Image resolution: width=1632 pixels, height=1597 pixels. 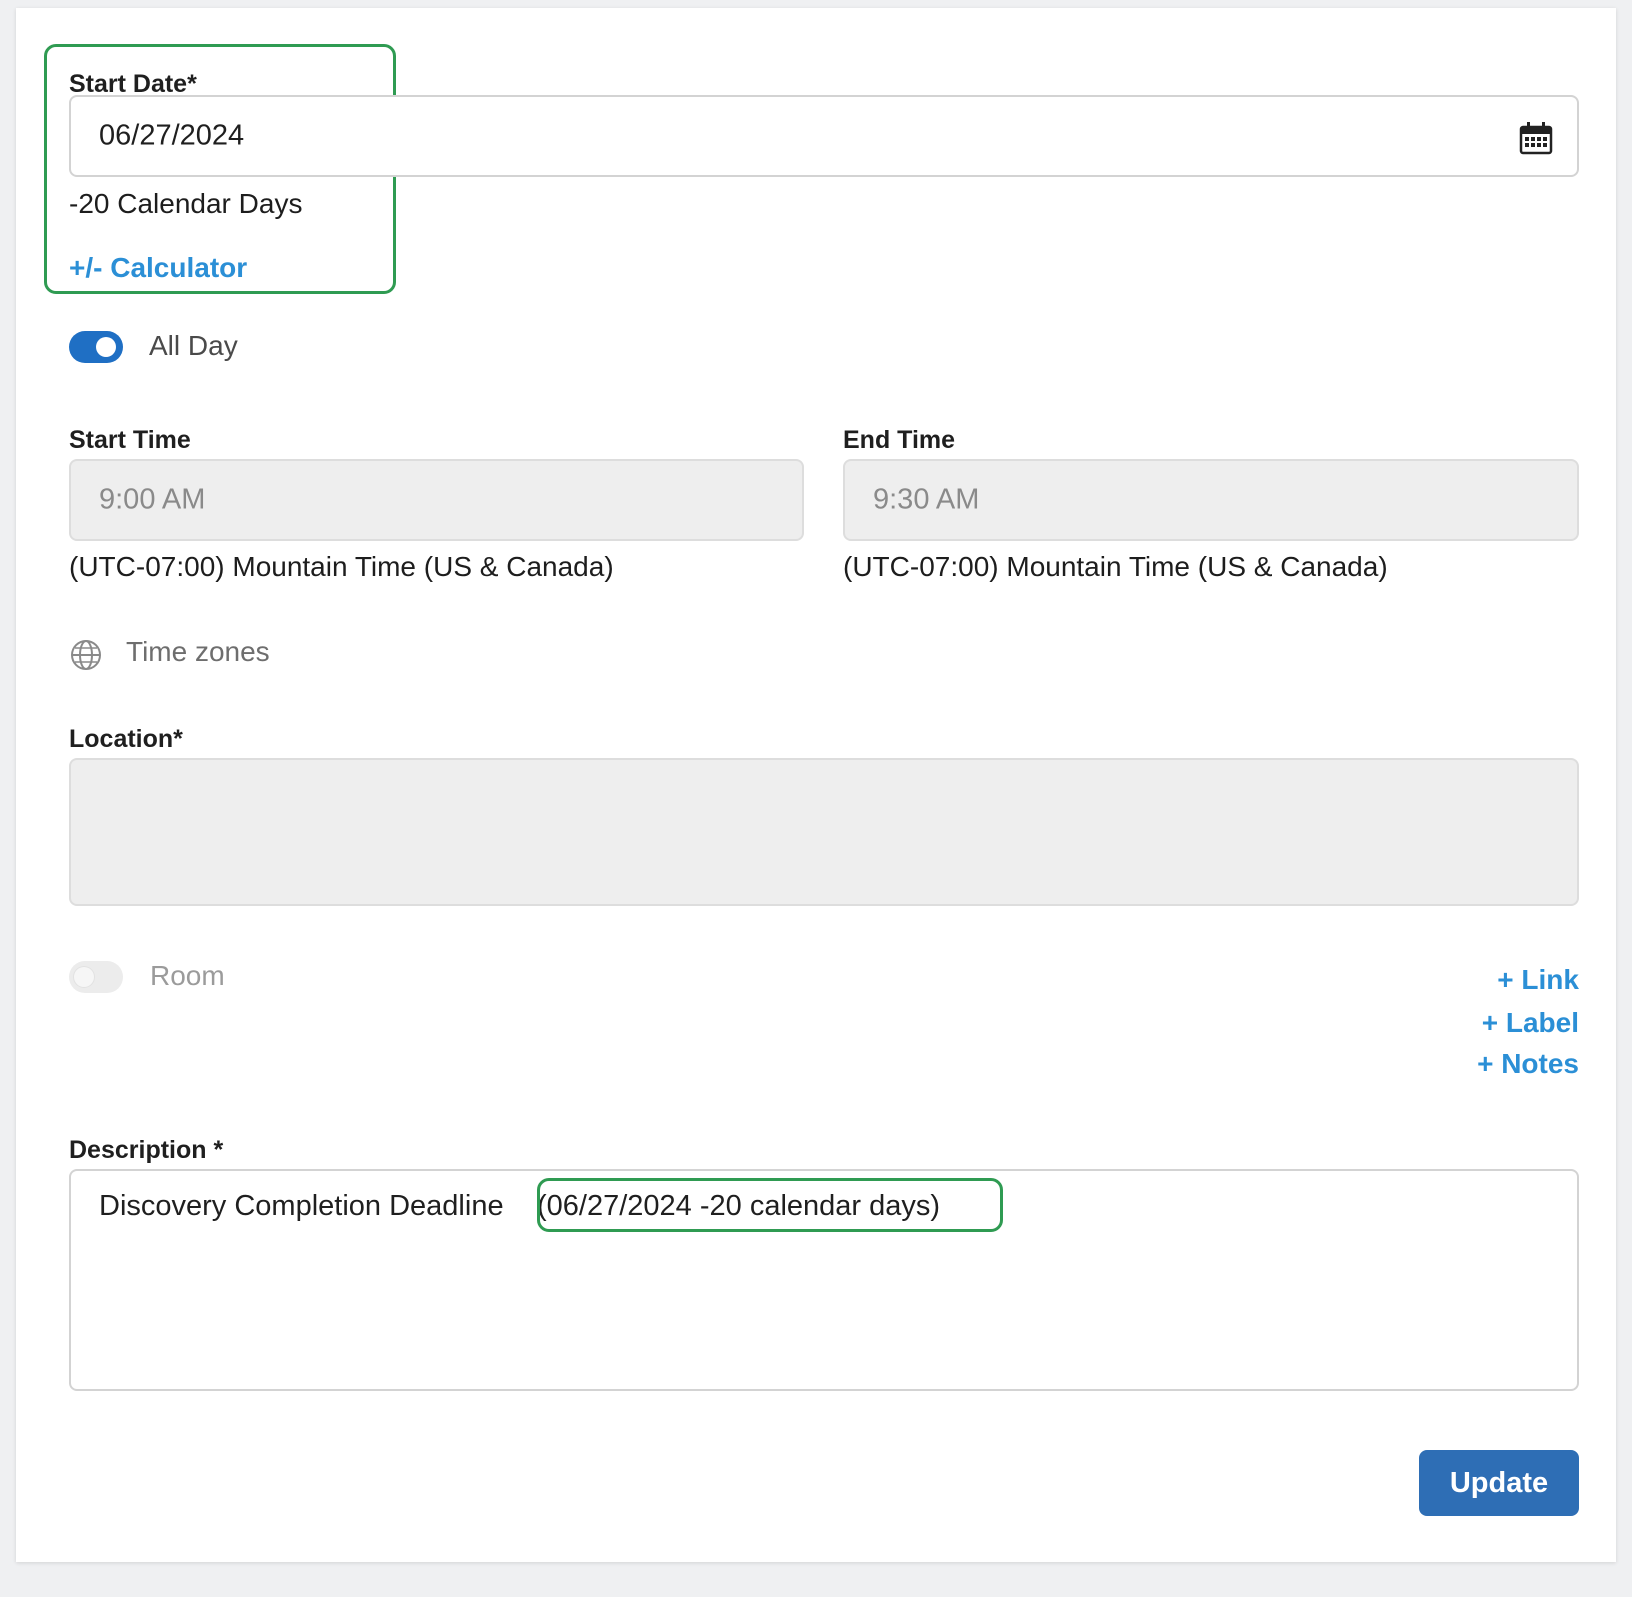 I want to click on start-time-input: 9:00 AM, so click(x=436, y=500).